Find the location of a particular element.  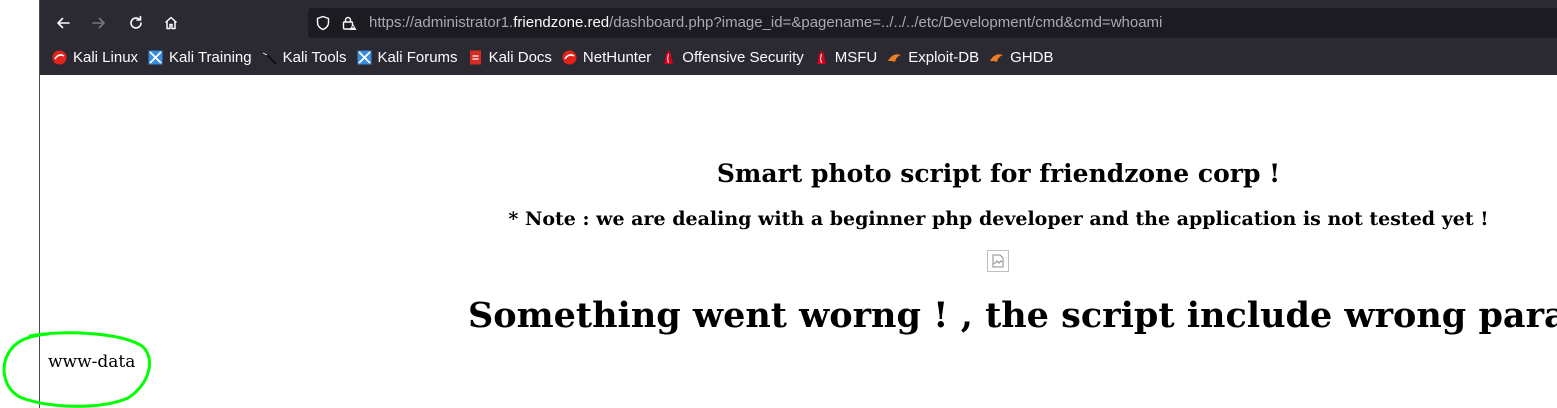

bookmark-kali-linux: Kali Linux is located at coordinates (95, 57).